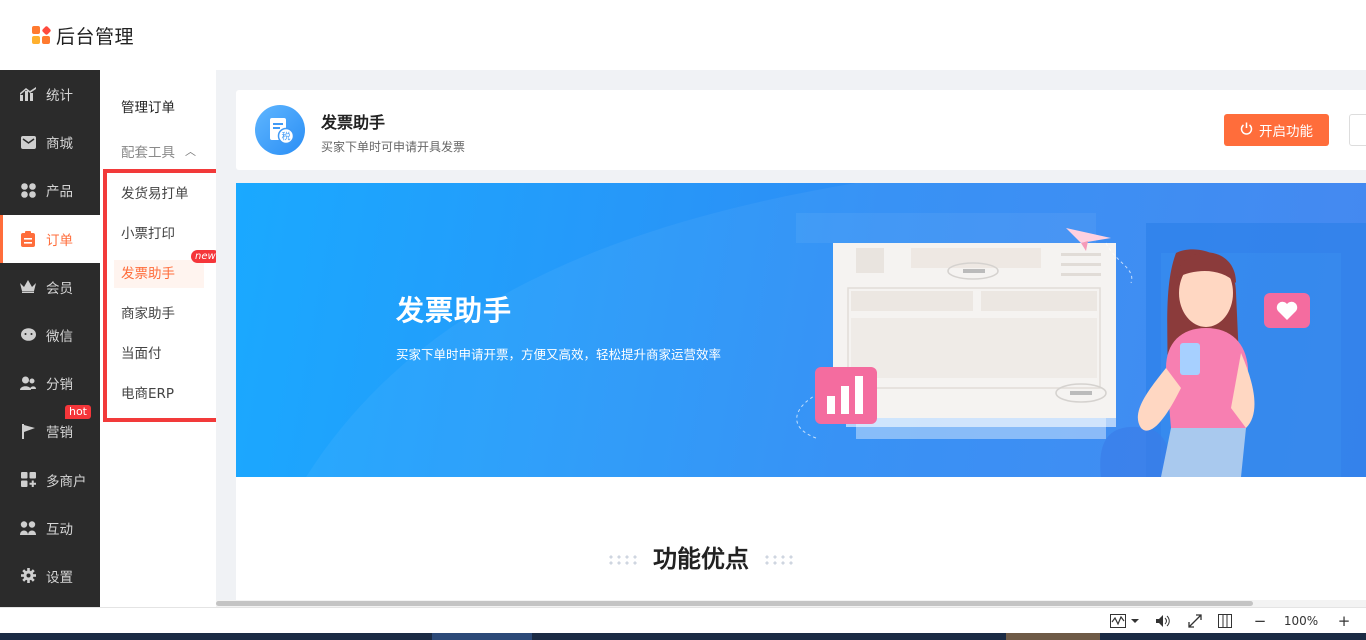  I want to click on flag-icon, so click(28, 431).